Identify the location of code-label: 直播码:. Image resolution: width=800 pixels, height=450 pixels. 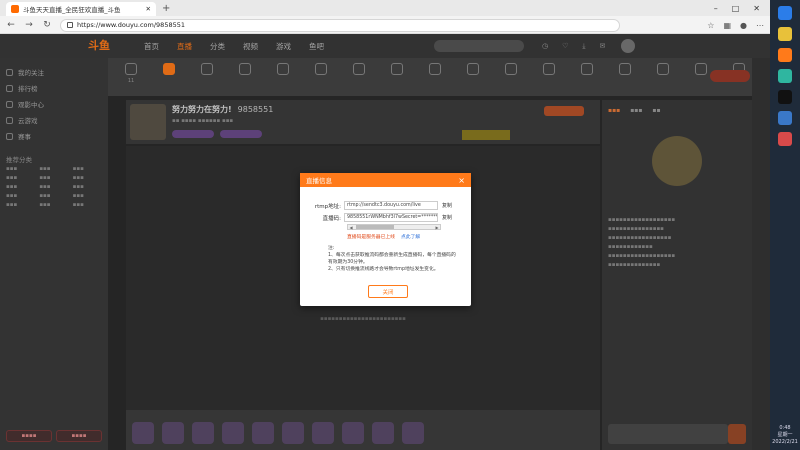
(331, 218).